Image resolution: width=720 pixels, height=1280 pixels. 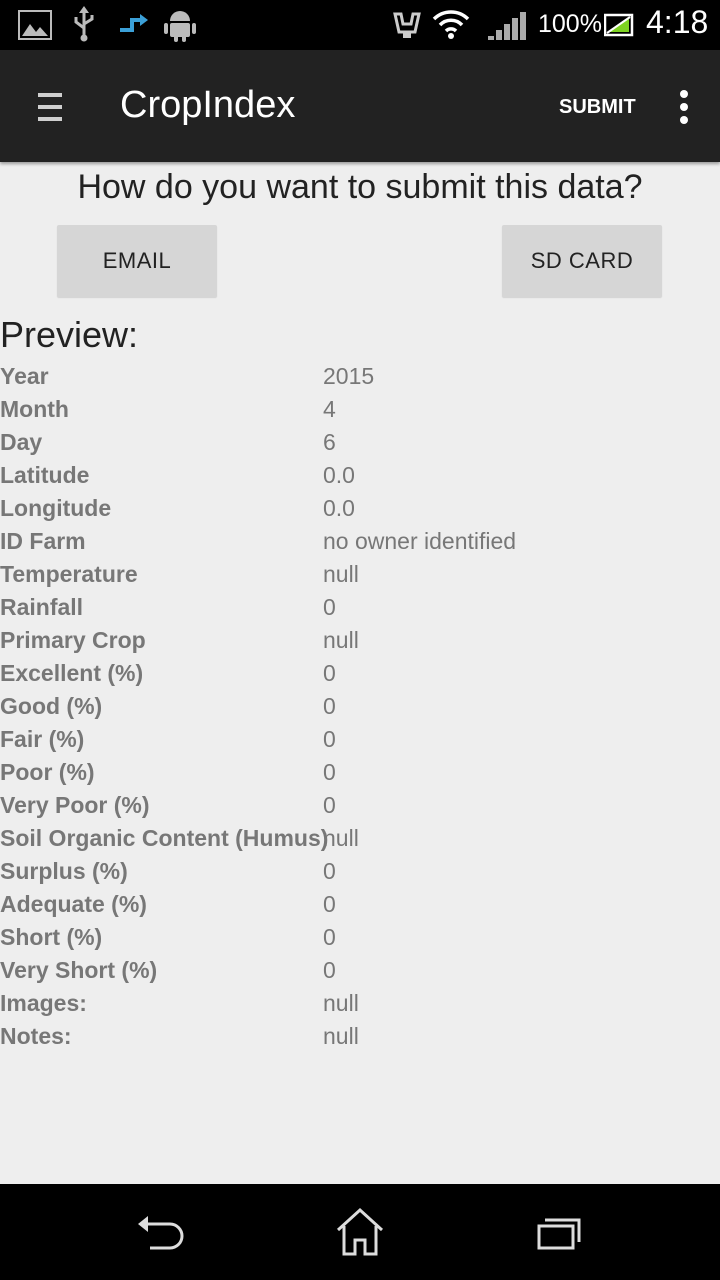 What do you see at coordinates (35, 25) in the screenshot?
I see `image-icon` at bounding box center [35, 25].